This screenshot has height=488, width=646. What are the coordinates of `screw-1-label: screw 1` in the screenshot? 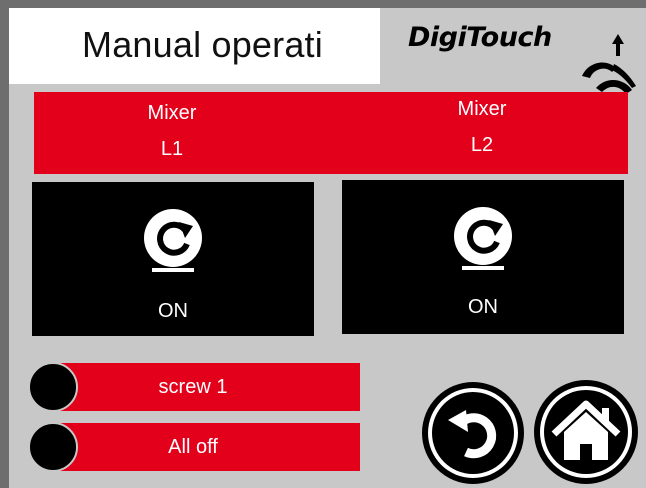 It's located at (193, 387).